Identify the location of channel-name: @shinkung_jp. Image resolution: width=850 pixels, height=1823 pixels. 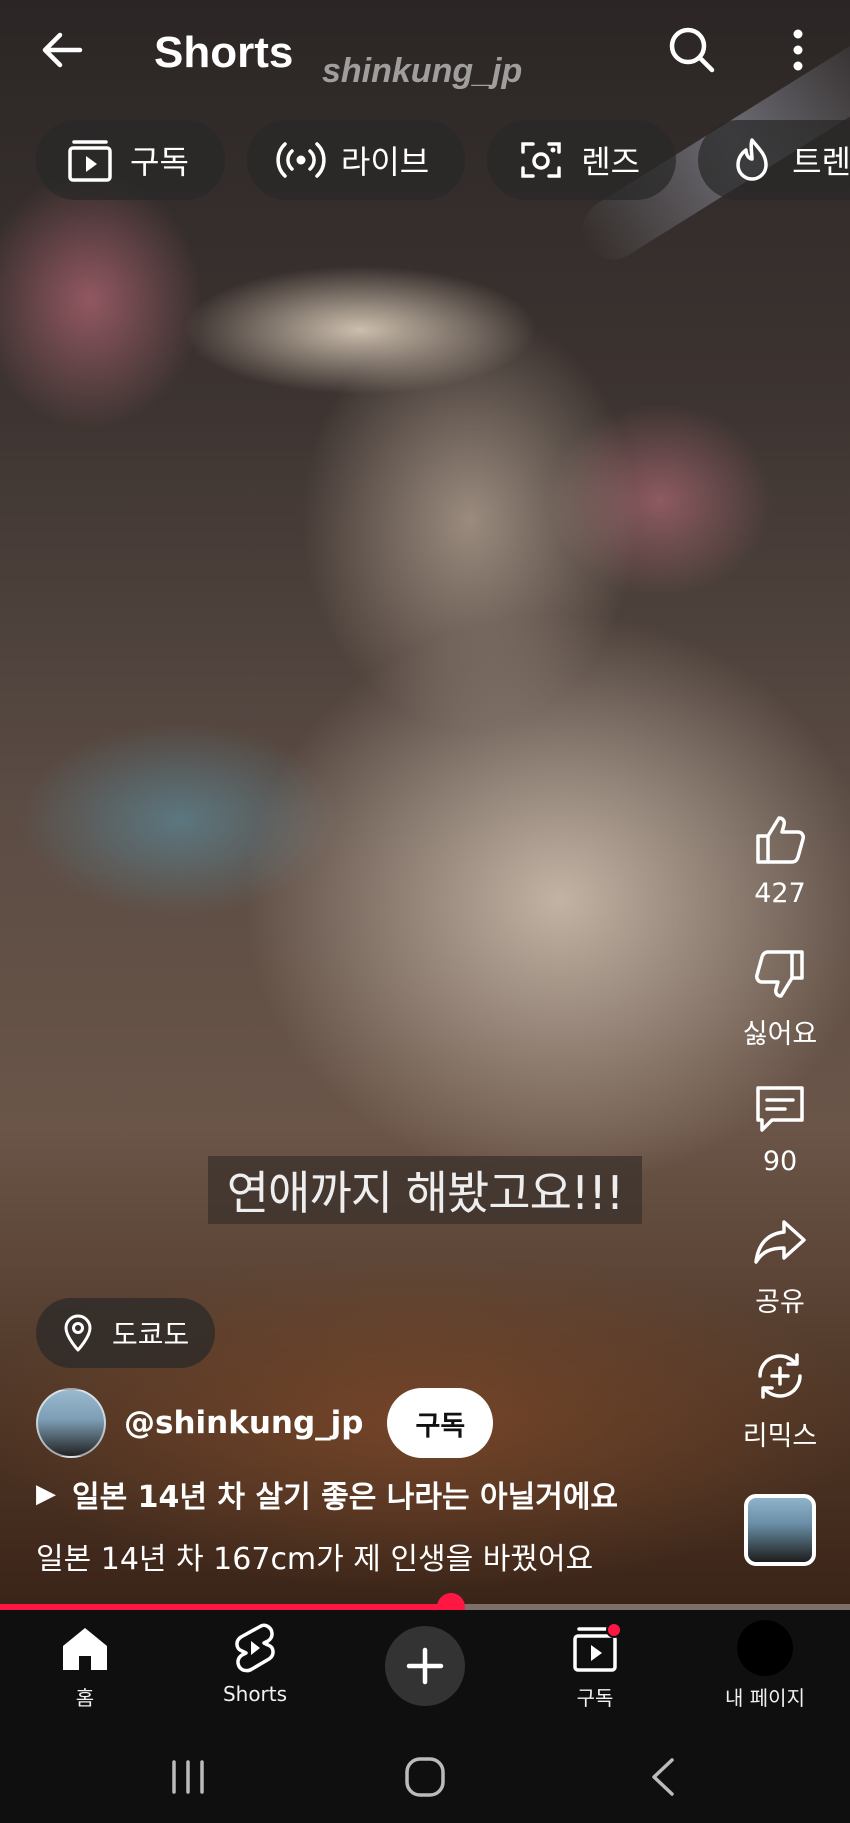
(243, 1423).